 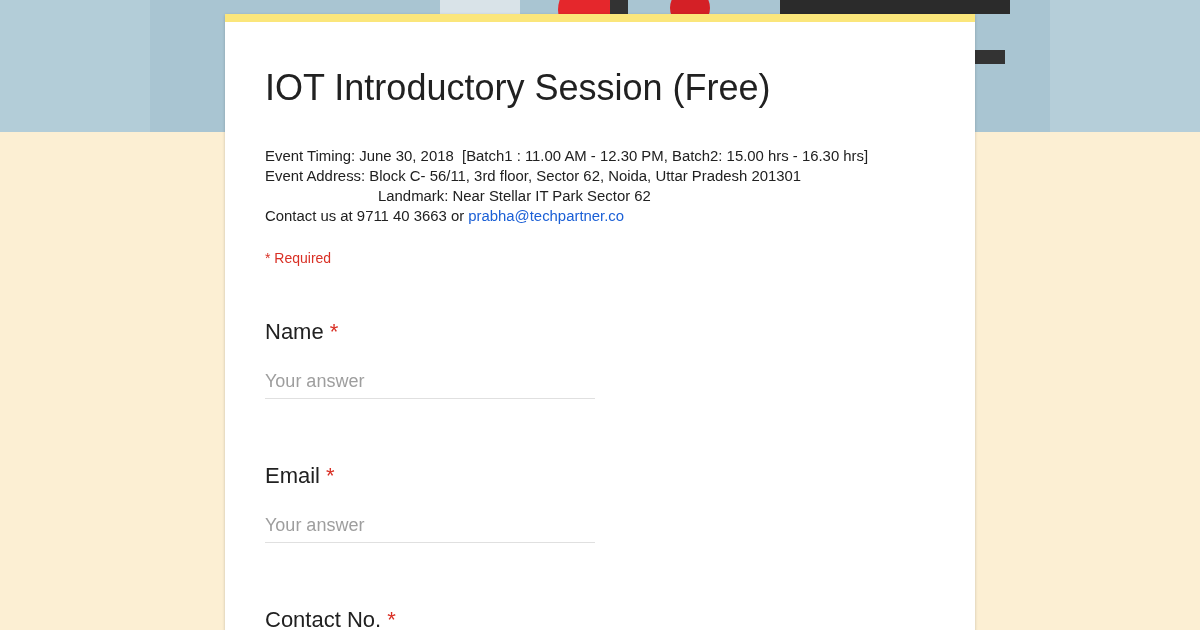 I want to click on question-label: Email, so click(x=292, y=476).